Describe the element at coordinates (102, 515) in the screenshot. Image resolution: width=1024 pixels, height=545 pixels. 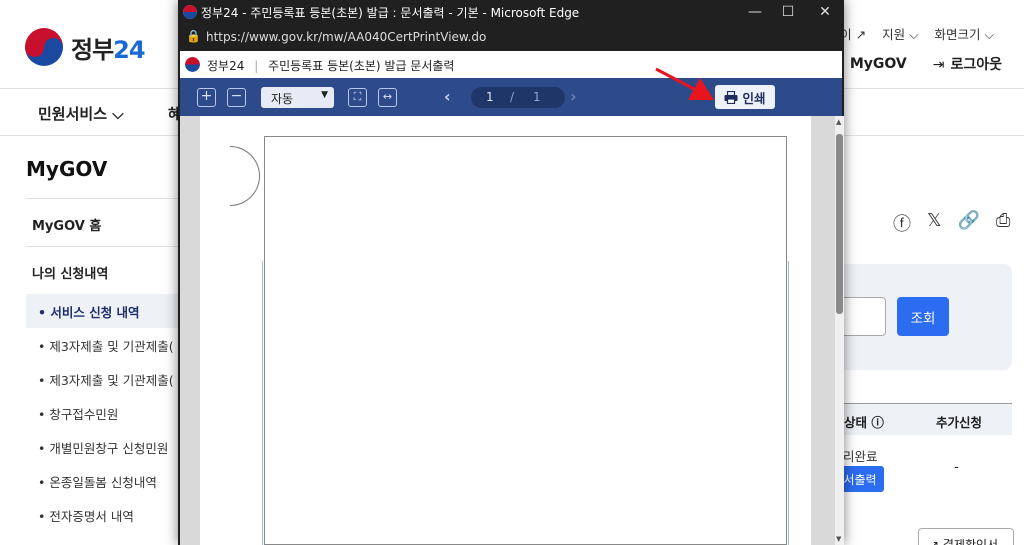
I see `sidebar-item-e-certificate: • 전자증명서 내역` at that location.